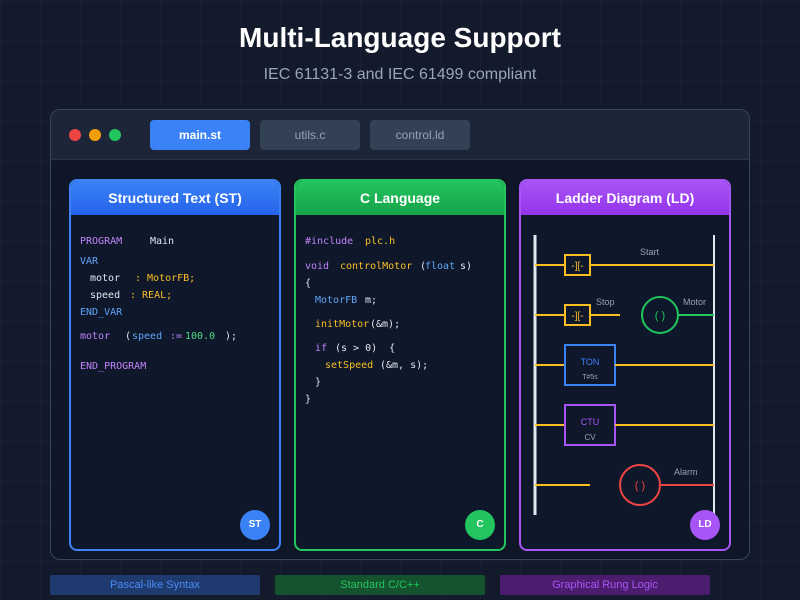 The width and height of the screenshot is (800, 600). I want to click on st-language-badge: ST, so click(255, 525).